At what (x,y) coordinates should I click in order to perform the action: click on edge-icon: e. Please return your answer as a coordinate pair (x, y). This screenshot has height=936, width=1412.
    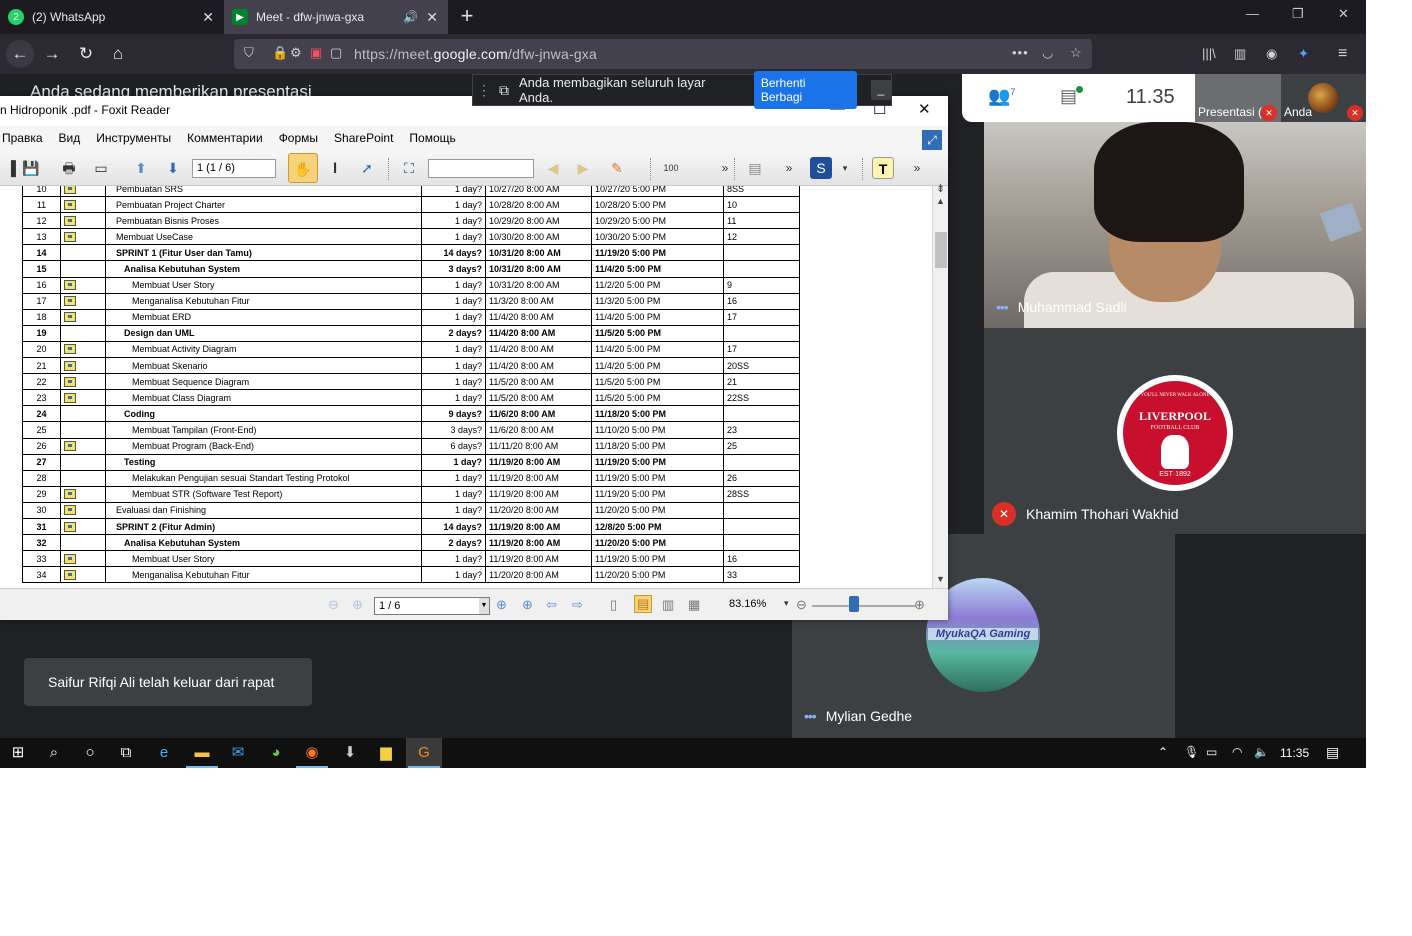
    Looking at the image, I should click on (164, 753).